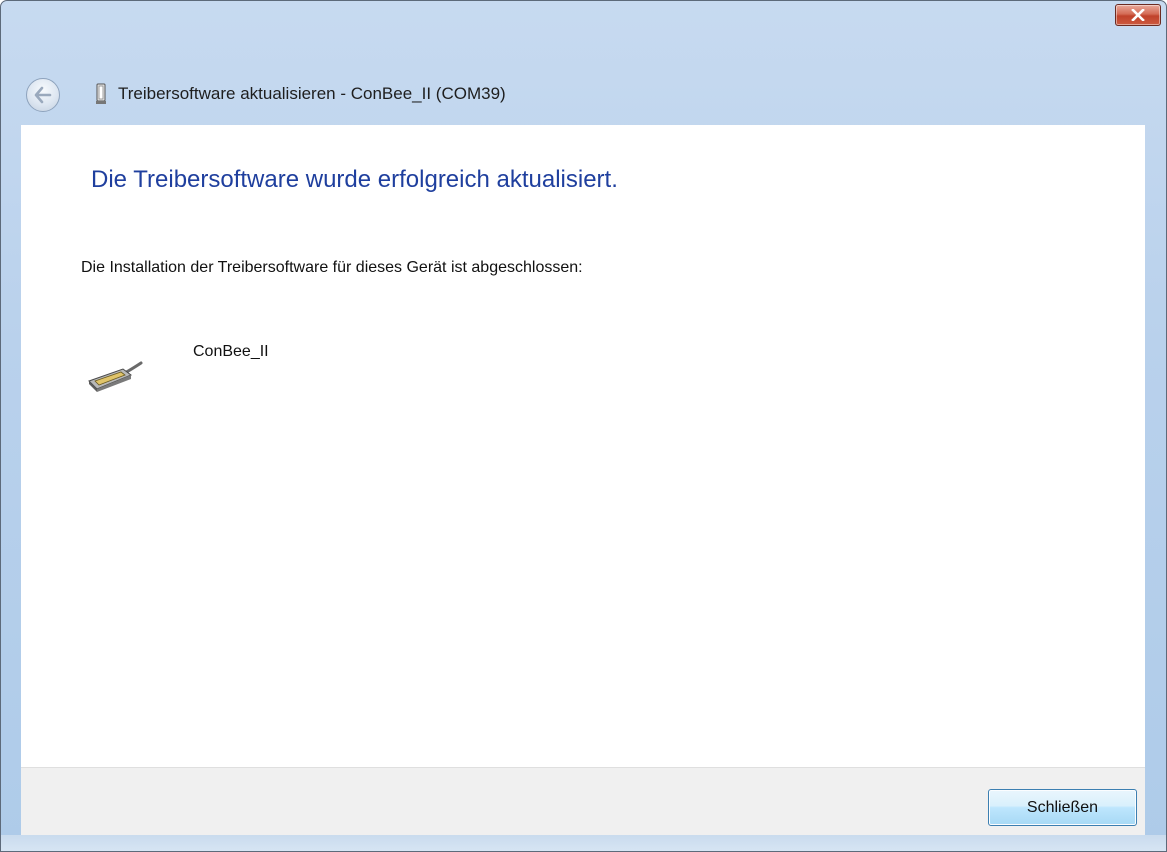  I want to click on back-arrow-icon, so click(43, 95).